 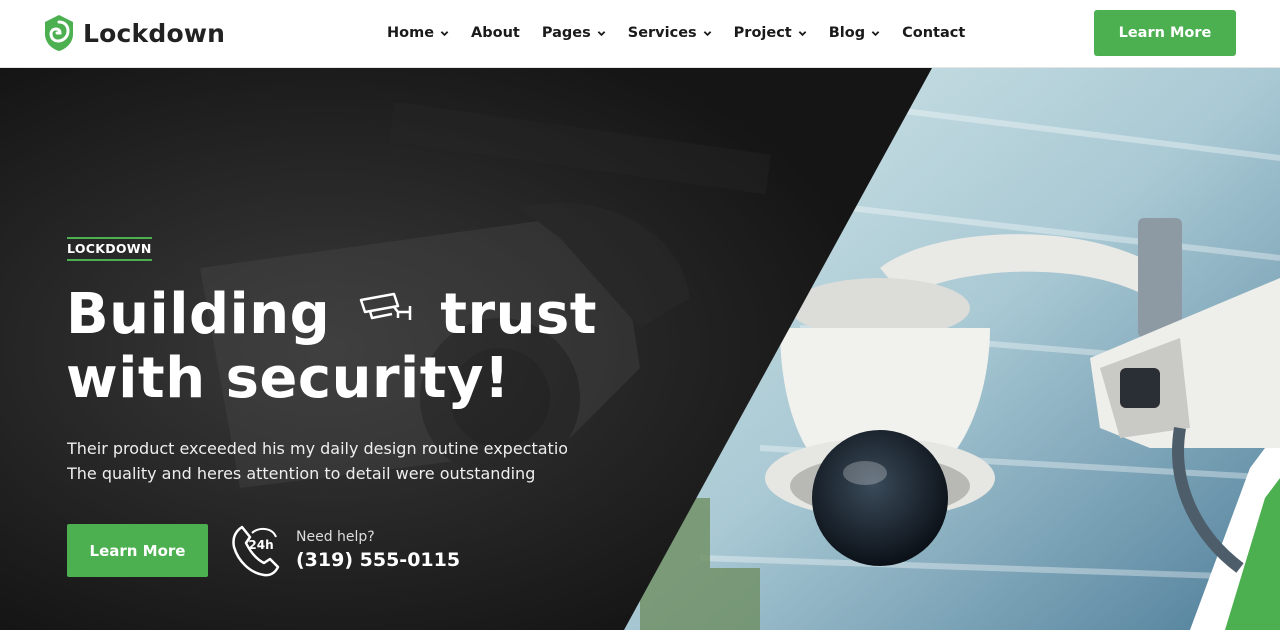 I want to click on help-text: Need help? (319) 555-0115, so click(x=378, y=550).